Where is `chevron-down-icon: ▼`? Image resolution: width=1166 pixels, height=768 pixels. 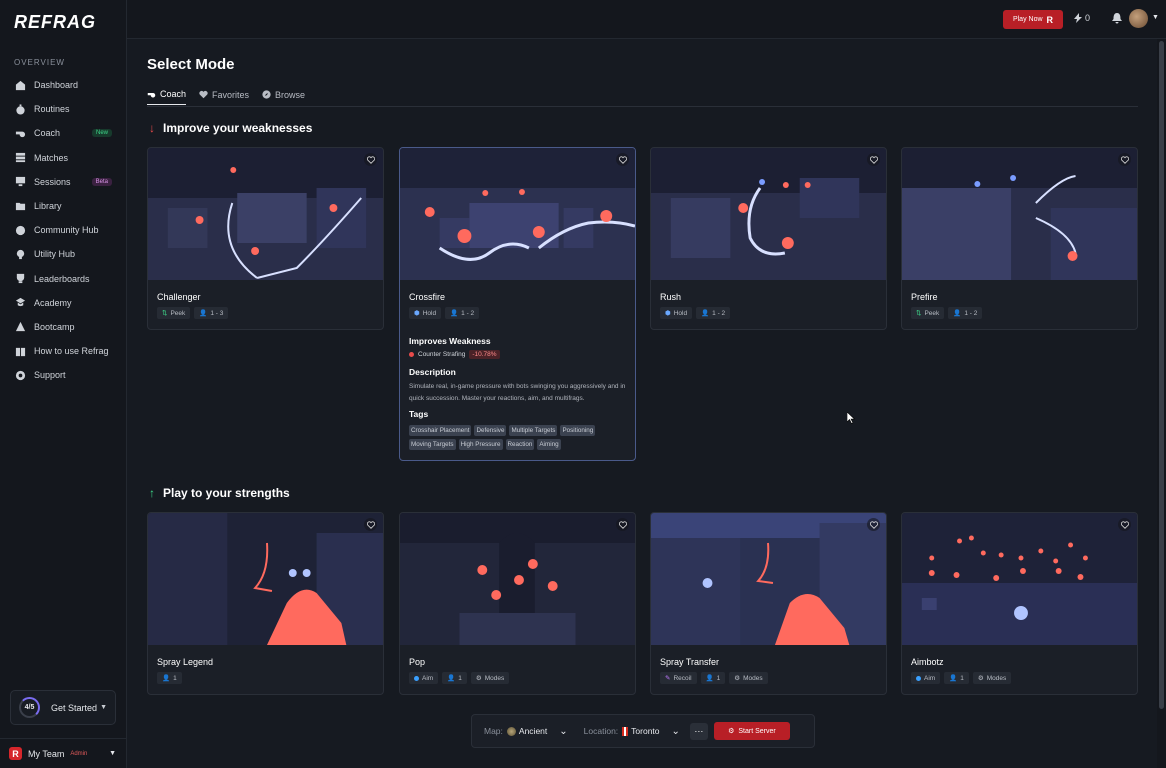
chevron-down-icon: ▼ is located at coordinates (1155, 17).